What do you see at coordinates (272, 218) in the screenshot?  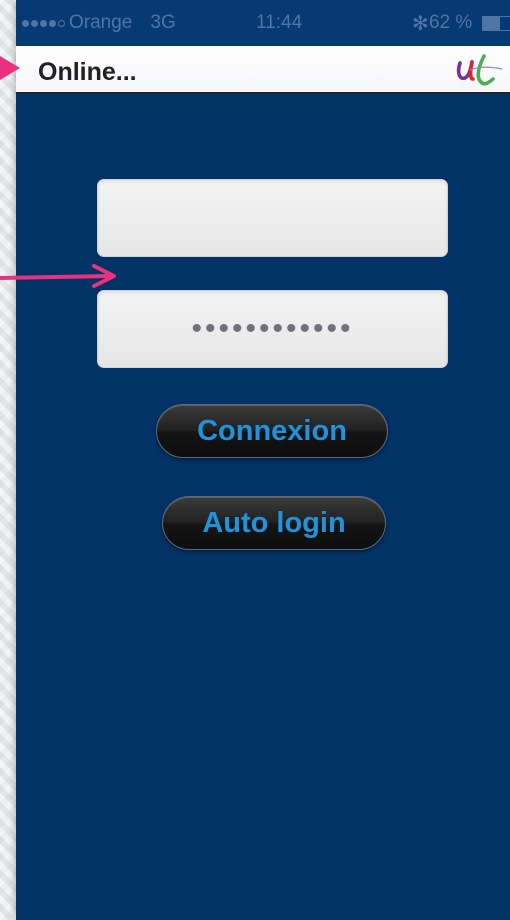 I see `username-field` at bounding box center [272, 218].